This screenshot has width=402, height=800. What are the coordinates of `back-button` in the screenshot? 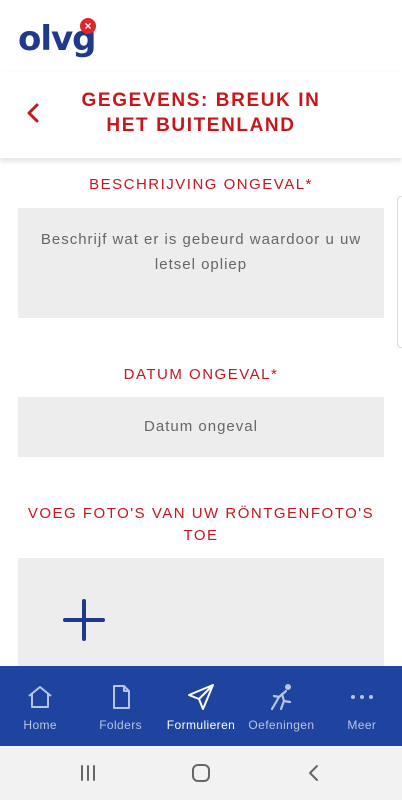 It's located at (33, 113).